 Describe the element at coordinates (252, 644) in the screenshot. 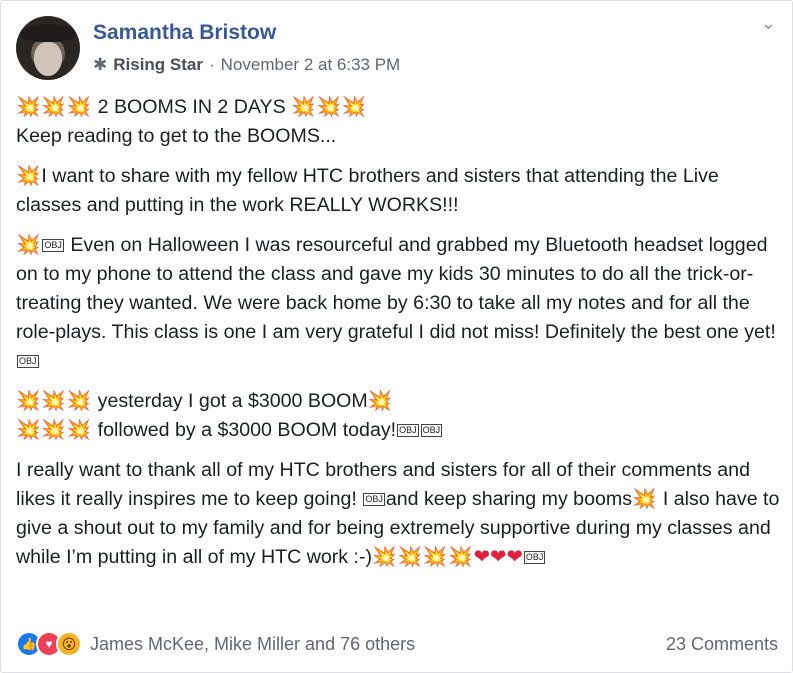

I see `reaction-names: James McKee, Mike Miller and 76 others` at that location.